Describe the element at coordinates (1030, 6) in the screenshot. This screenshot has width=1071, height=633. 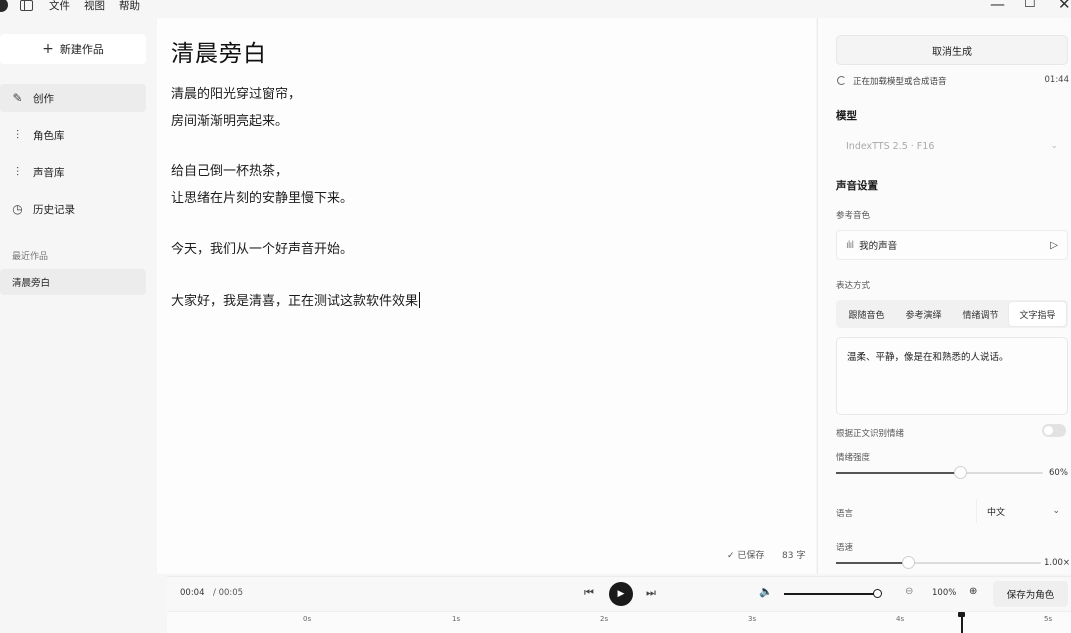
I see `maximize-button: ☐` at that location.